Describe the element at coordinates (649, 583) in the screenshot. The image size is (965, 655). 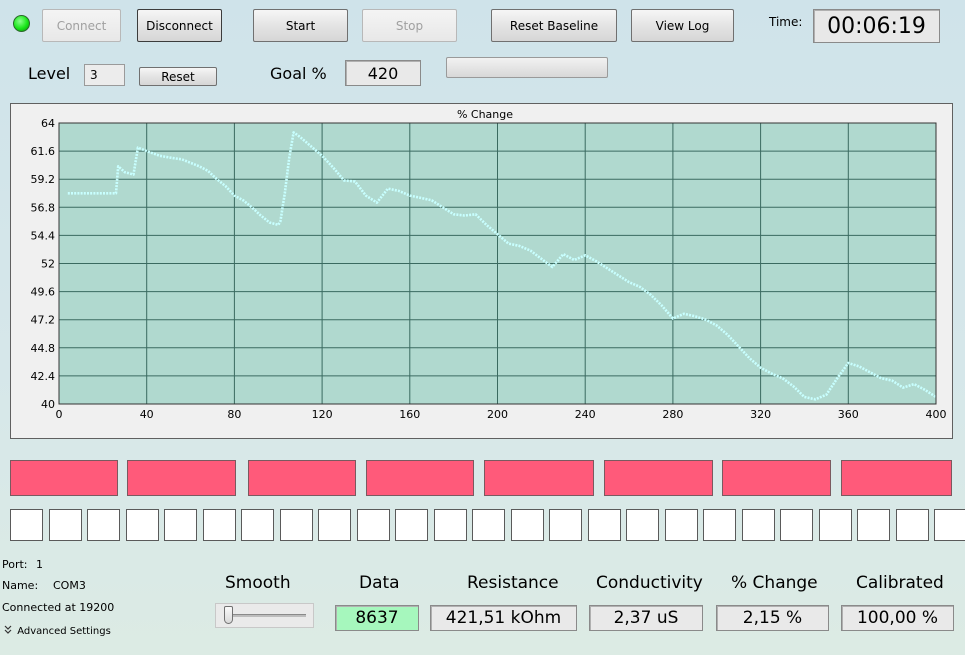
I see `conductivity-label: Conductivity` at that location.